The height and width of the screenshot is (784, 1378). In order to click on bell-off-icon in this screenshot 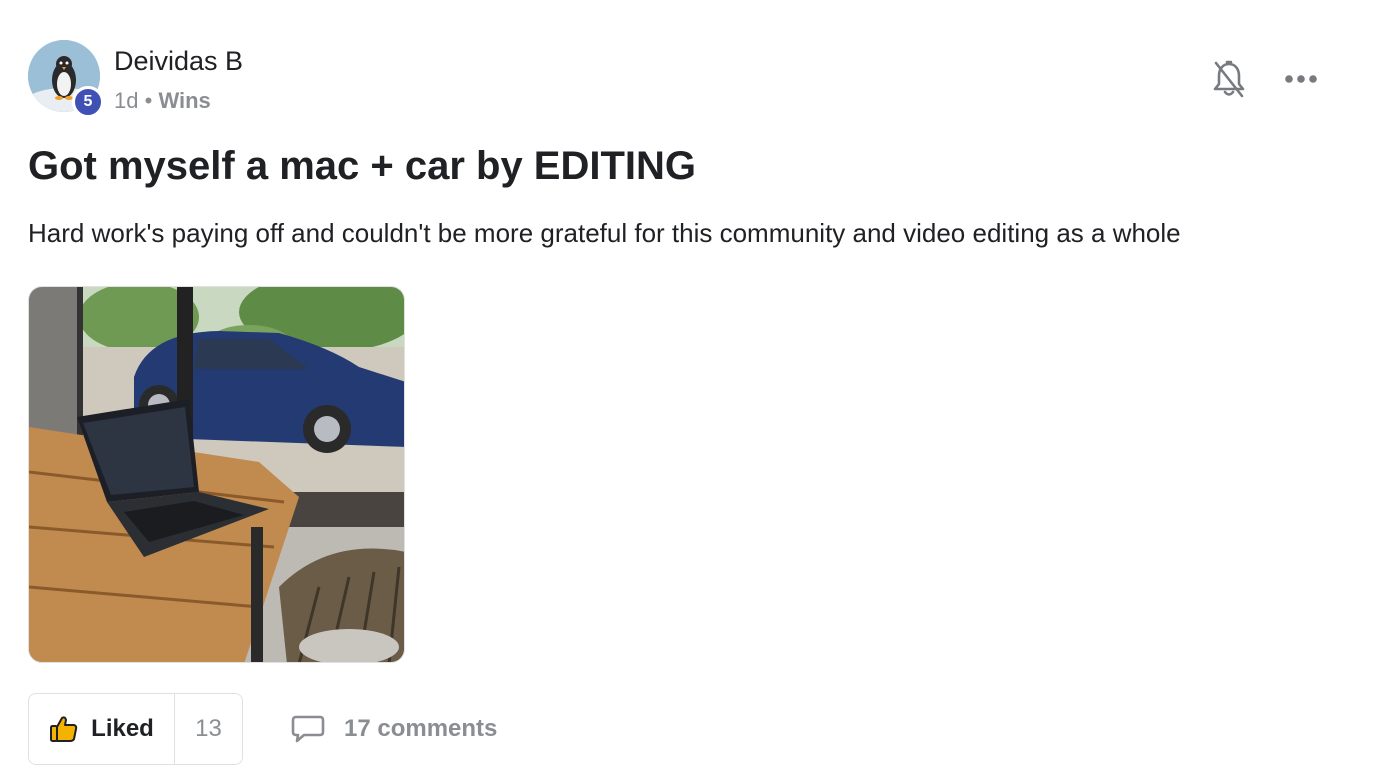, I will do `click(1229, 79)`.